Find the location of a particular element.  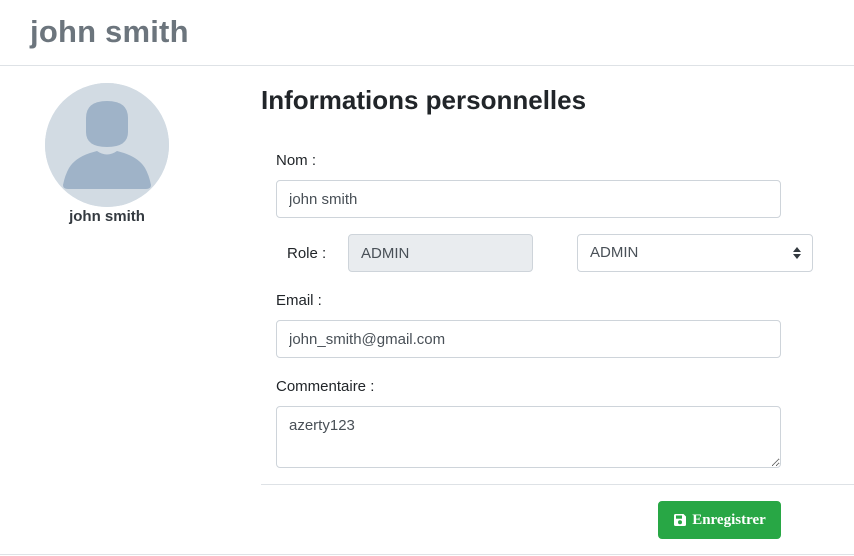

avatar is located at coordinates (107, 145).